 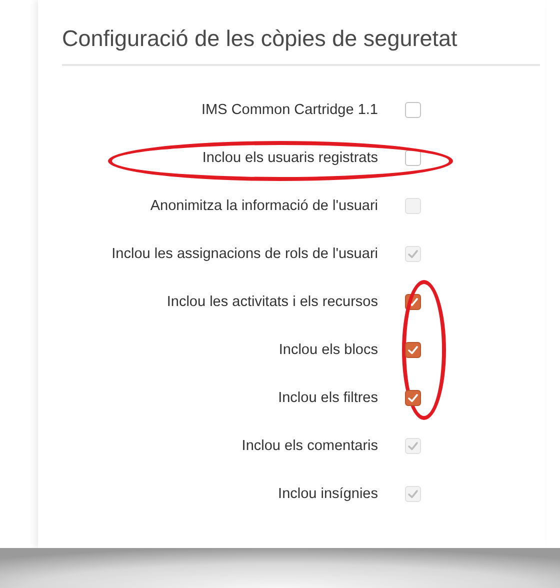 What do you see at coordinates (328, 494) in the screenshot?
I see `setting-label: Inclou insígnies` at bounding box center [328, 494].